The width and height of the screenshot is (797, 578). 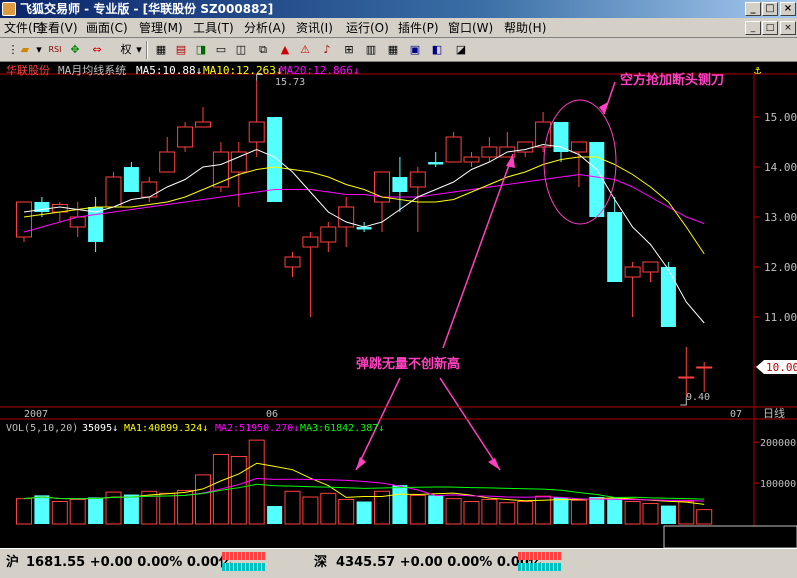 I want to click on grid-icon: ▦, so click(x=393, y=50).